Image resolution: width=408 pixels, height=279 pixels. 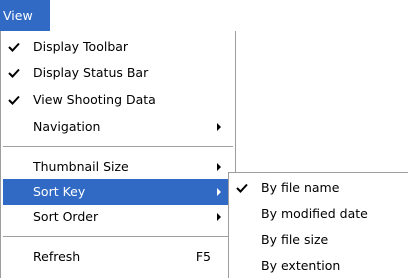 What do you see at coordinates (300, 187) in the screenshot?
I see `menu-item-label: By file name` at bounding box center [300, 187].